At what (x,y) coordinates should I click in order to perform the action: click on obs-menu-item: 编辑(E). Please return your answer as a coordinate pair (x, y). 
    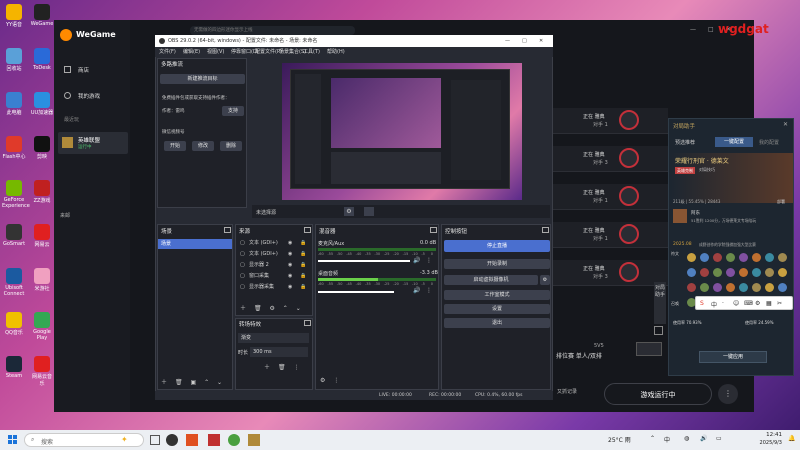
    Looking at the image, I should click on (191, 52).